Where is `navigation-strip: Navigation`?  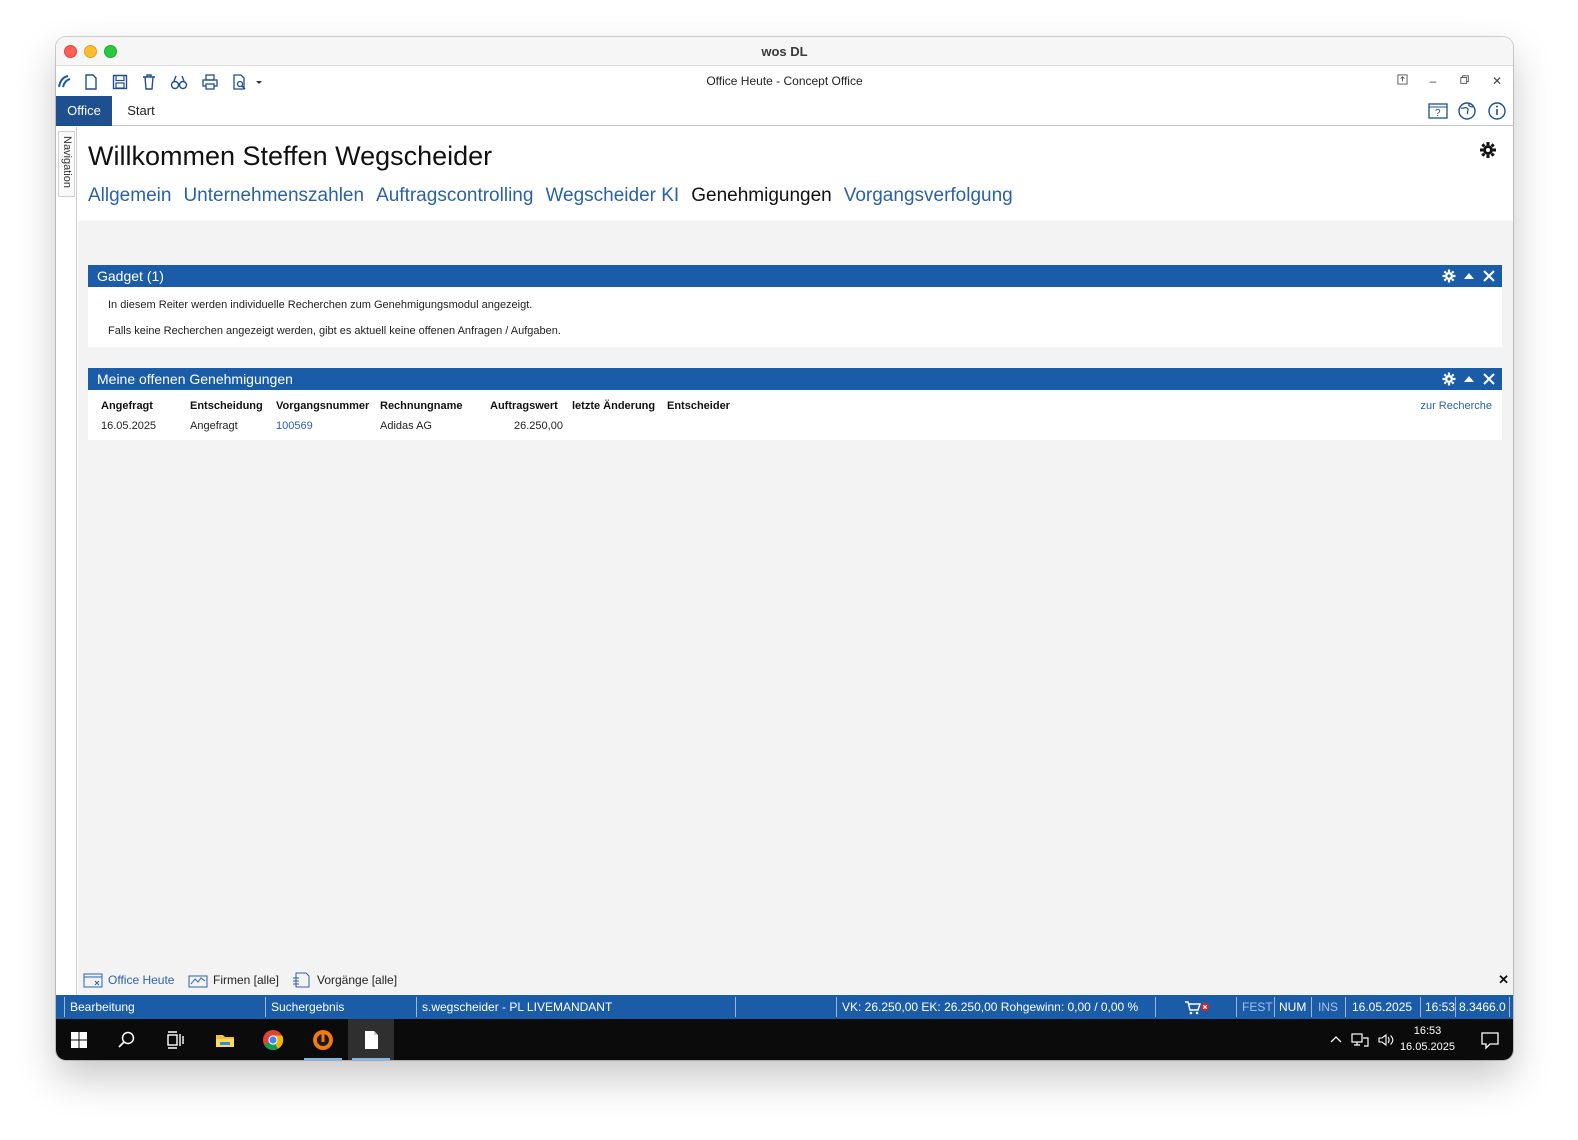 navigation-strip: Navigation is located at coordinates (66, 562).